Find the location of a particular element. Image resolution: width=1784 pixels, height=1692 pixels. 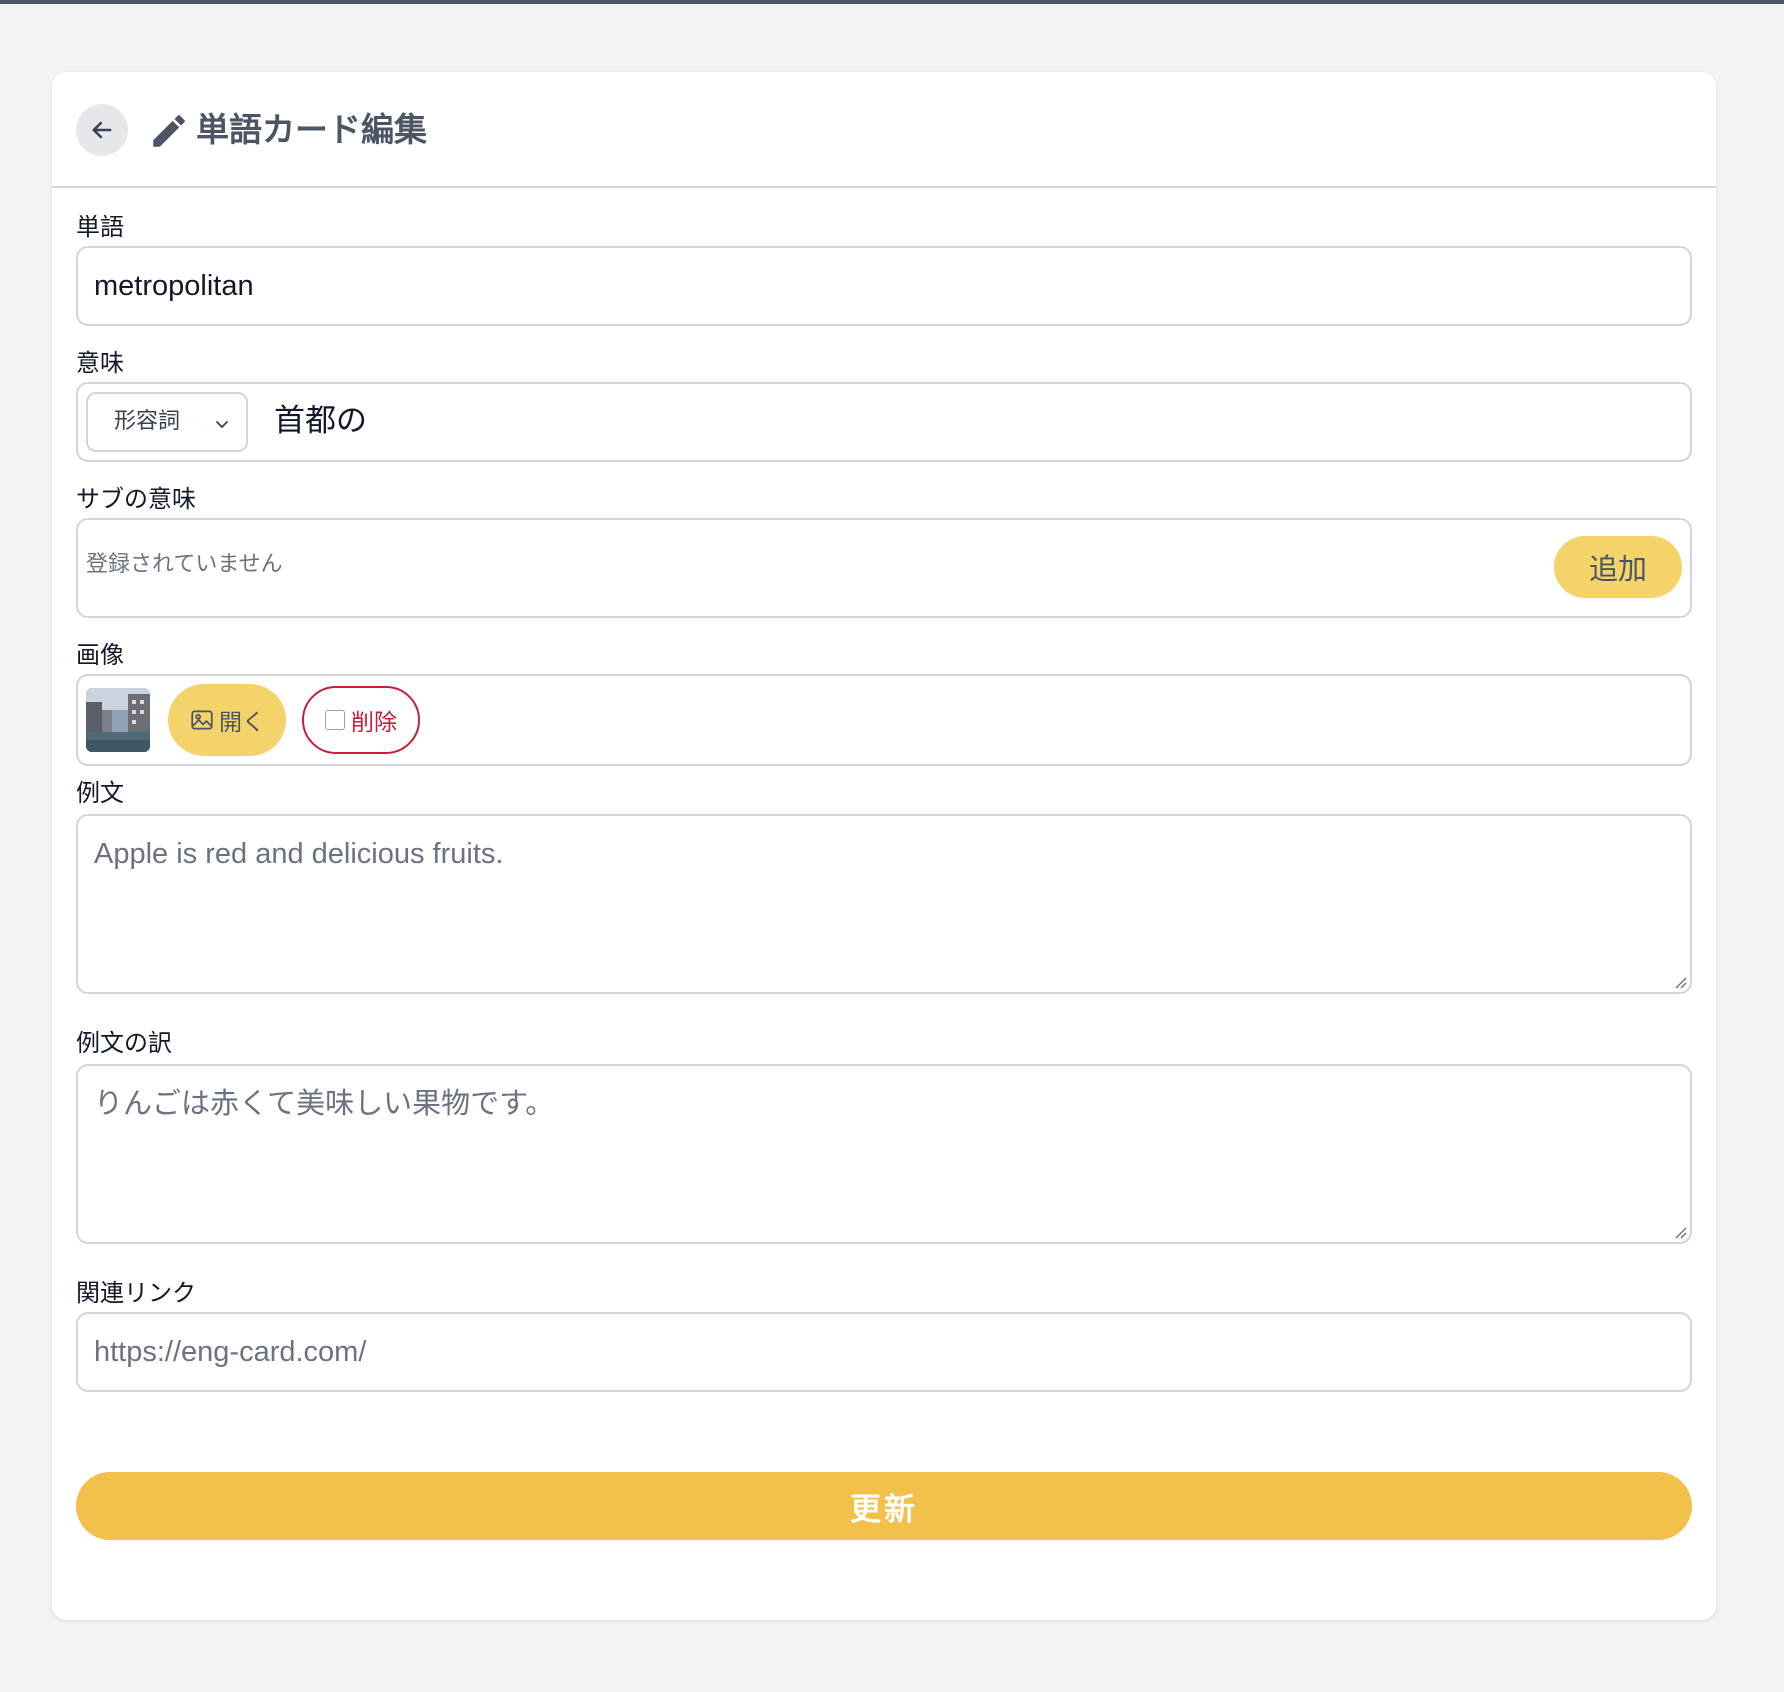

pencil-icon is located at coordinates (169, 131).